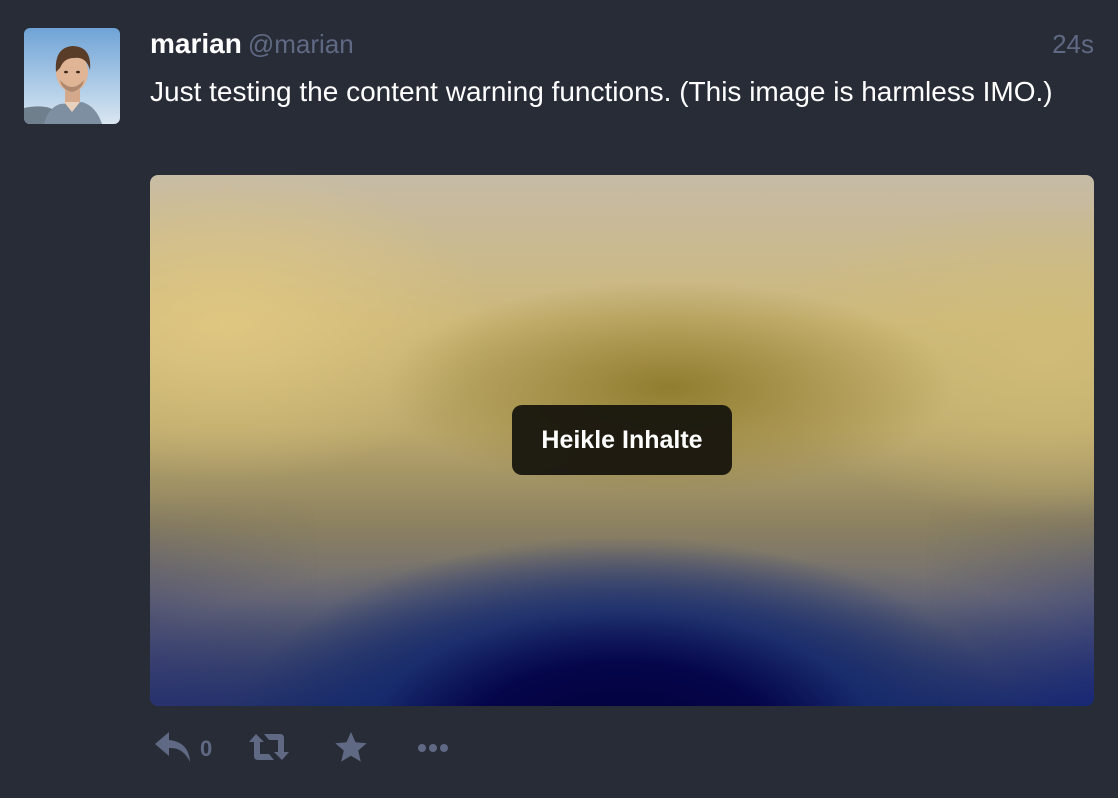 This screenshot has height=798, width=1118. Describe the element at coordinates (173, 749) in the screenshot. I see `reply-icon` at that location.